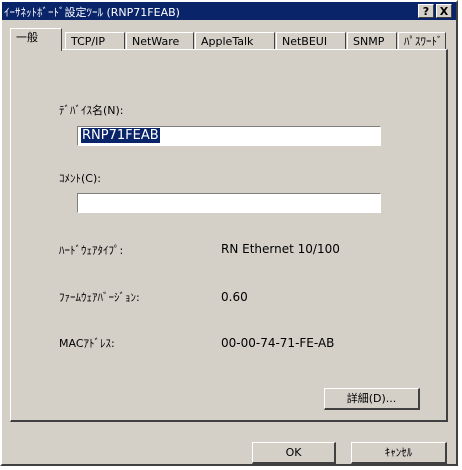 The width and height of the screenshot is (462, 470). I want to click on title-bar: ｲｰｻﾈｯﾄﾎﾞｰﾄﾞ設定ﾂｰﾙ (RNP71FEAB) ? X, so click(229, 11).